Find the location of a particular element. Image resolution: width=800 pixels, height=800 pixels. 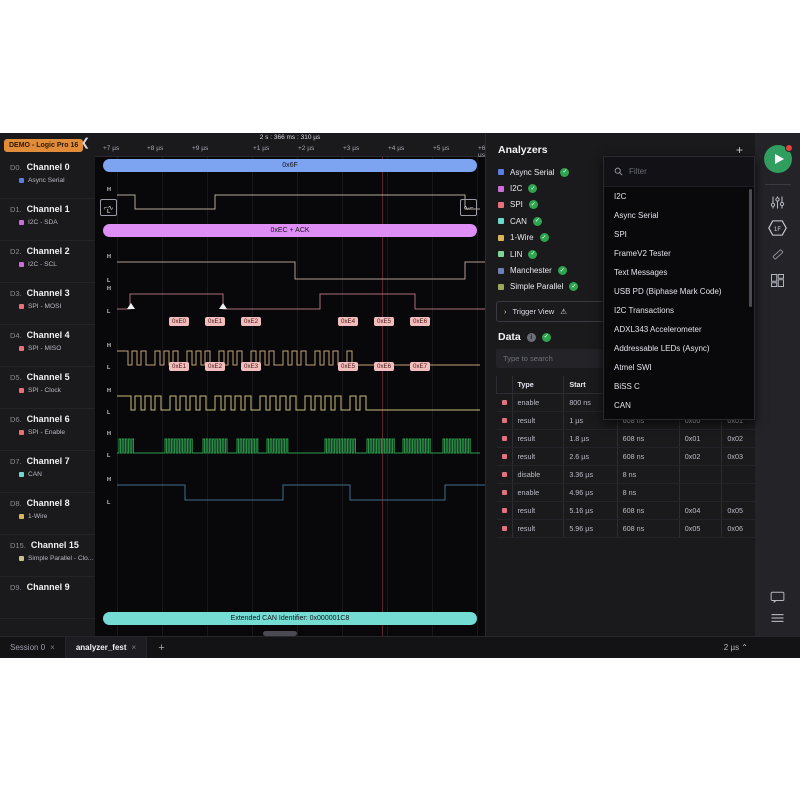

toolbar-divider is located at coordinates (777, 184).